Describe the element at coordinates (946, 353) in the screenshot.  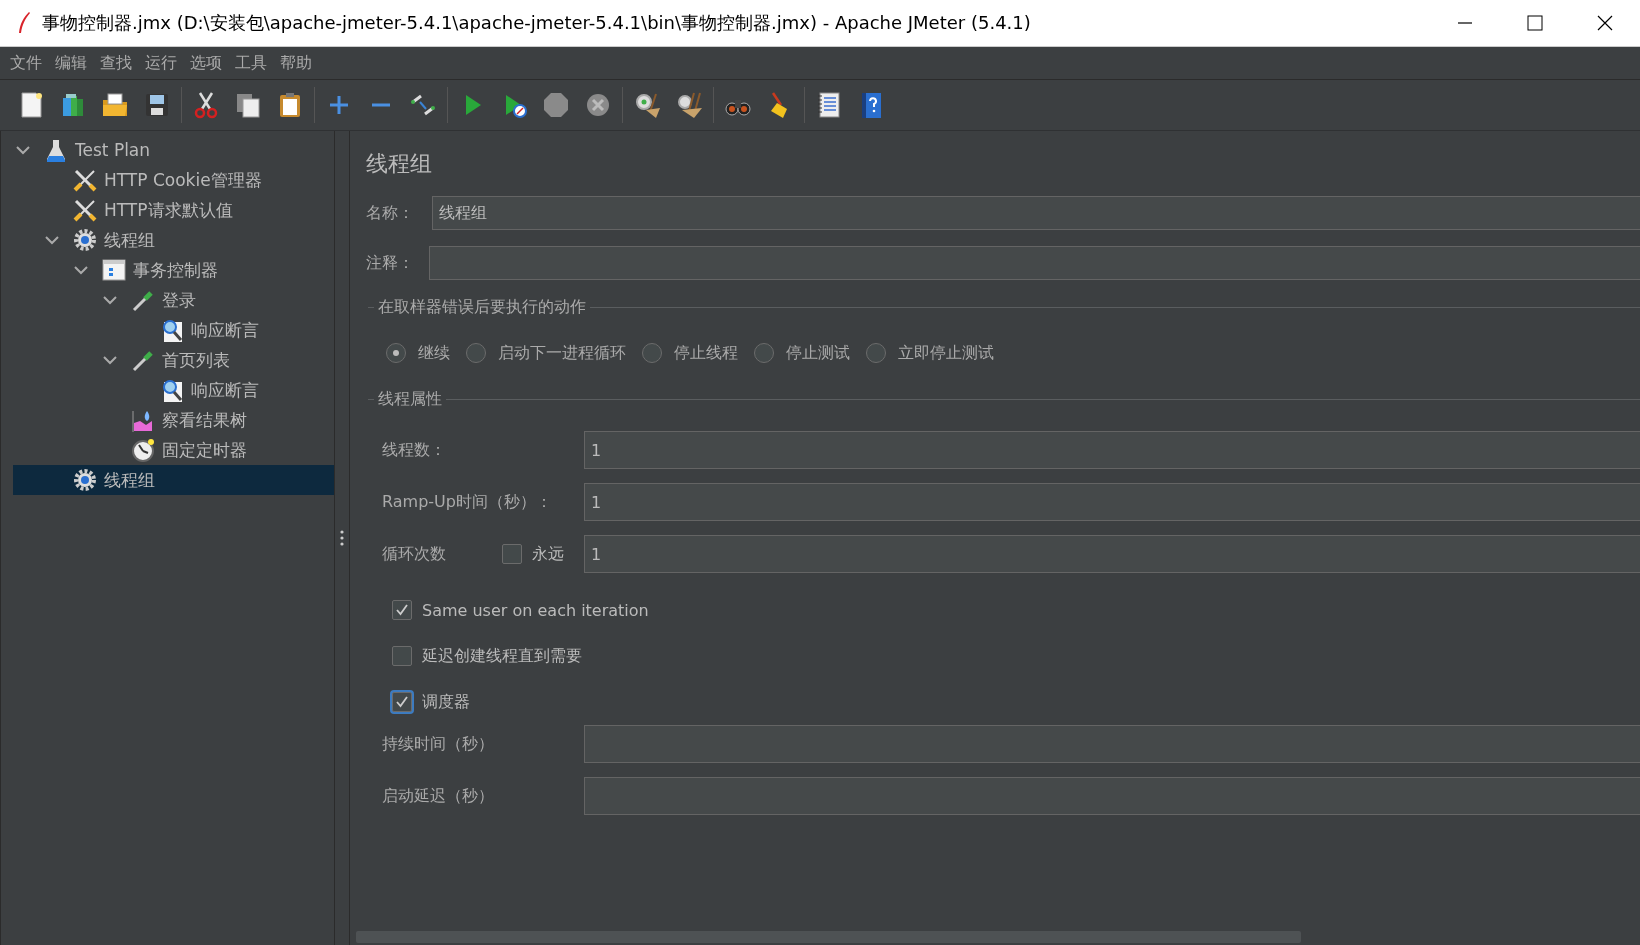
I see `radio-label: 立即停止测试` at that location.